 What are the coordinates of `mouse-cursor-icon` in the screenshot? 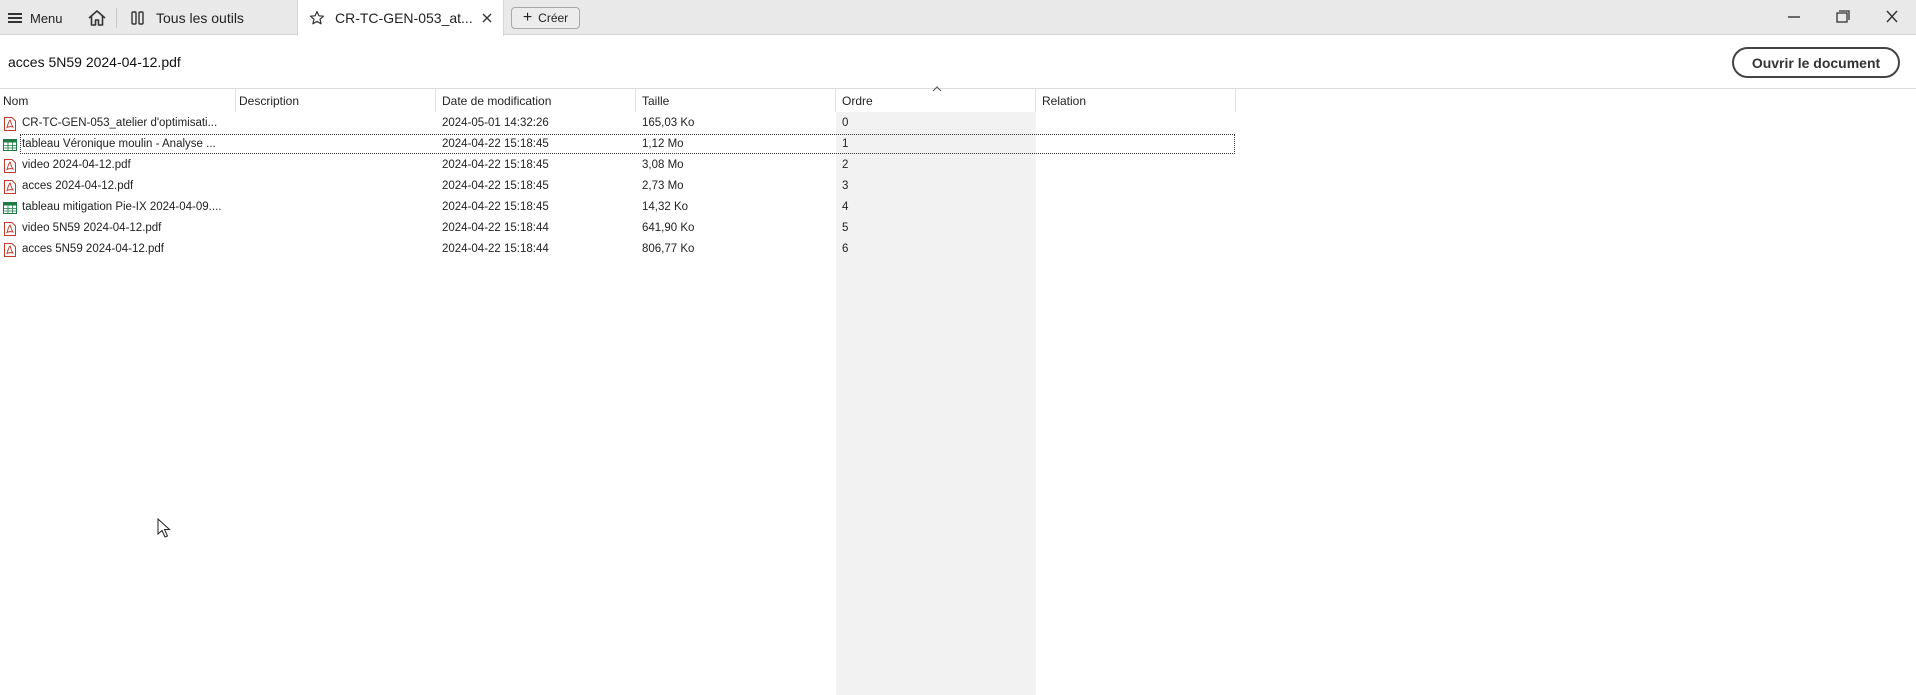 It's located at (164, 528).